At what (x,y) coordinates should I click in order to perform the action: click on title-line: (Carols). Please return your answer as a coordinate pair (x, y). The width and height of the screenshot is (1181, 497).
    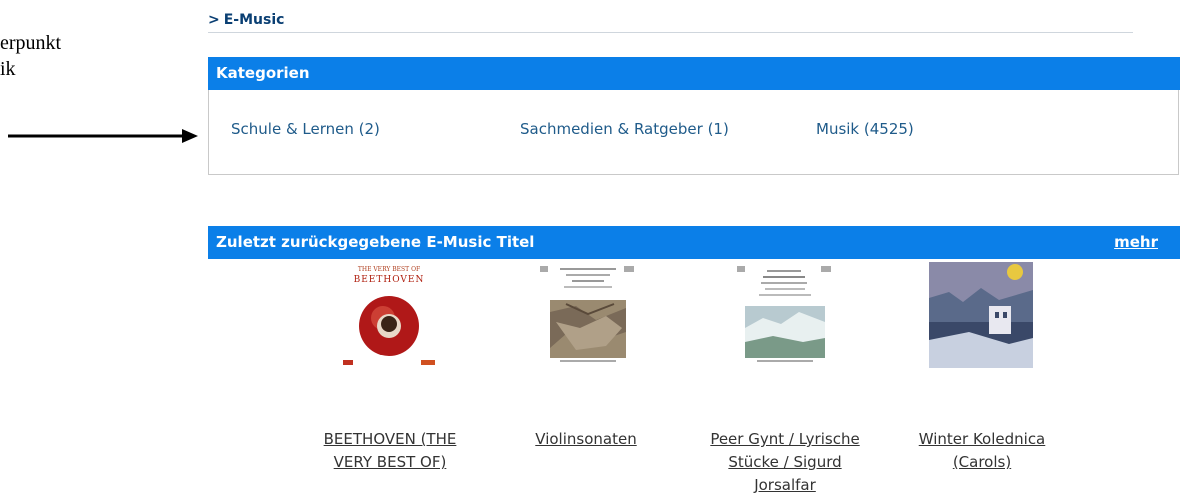
    Looking at the image, I should click on (982, 462).